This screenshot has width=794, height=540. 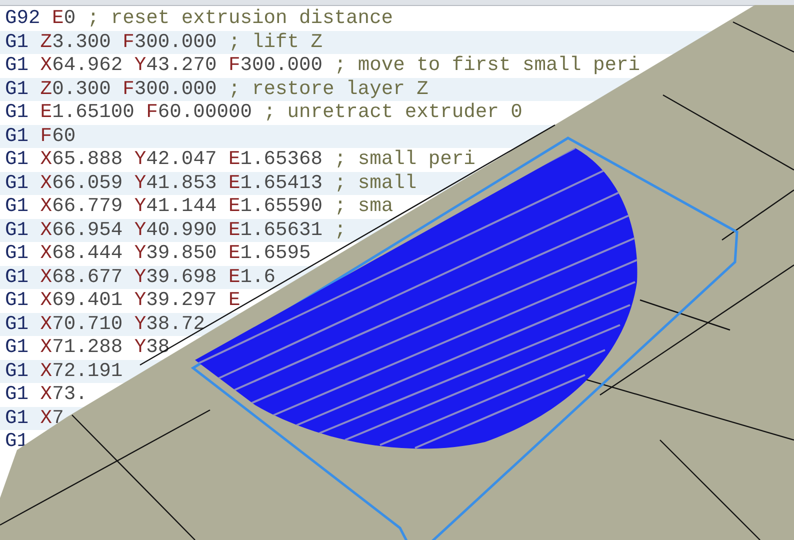 I want to click on code-line: G1 X71.288 Y38, so click(x=87, y=347).